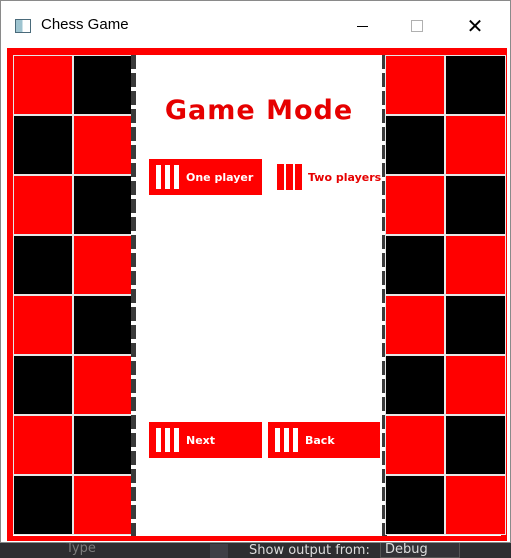 The image size is (511, 558). I want to click on maximize-icon, so click(417, 26).